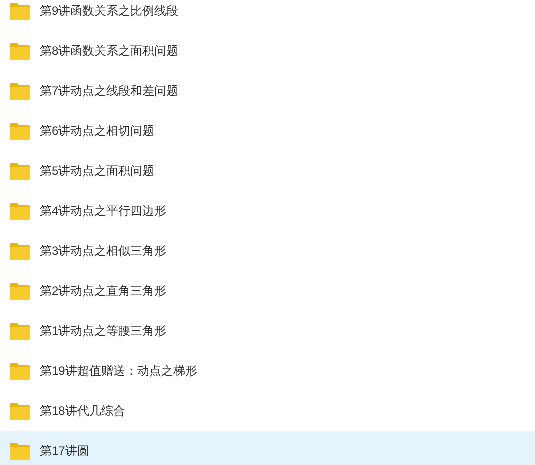 The image size is (535, 465). I want to click on folder-name: 第1讲动点之等腰三角形, so click(103, 331).